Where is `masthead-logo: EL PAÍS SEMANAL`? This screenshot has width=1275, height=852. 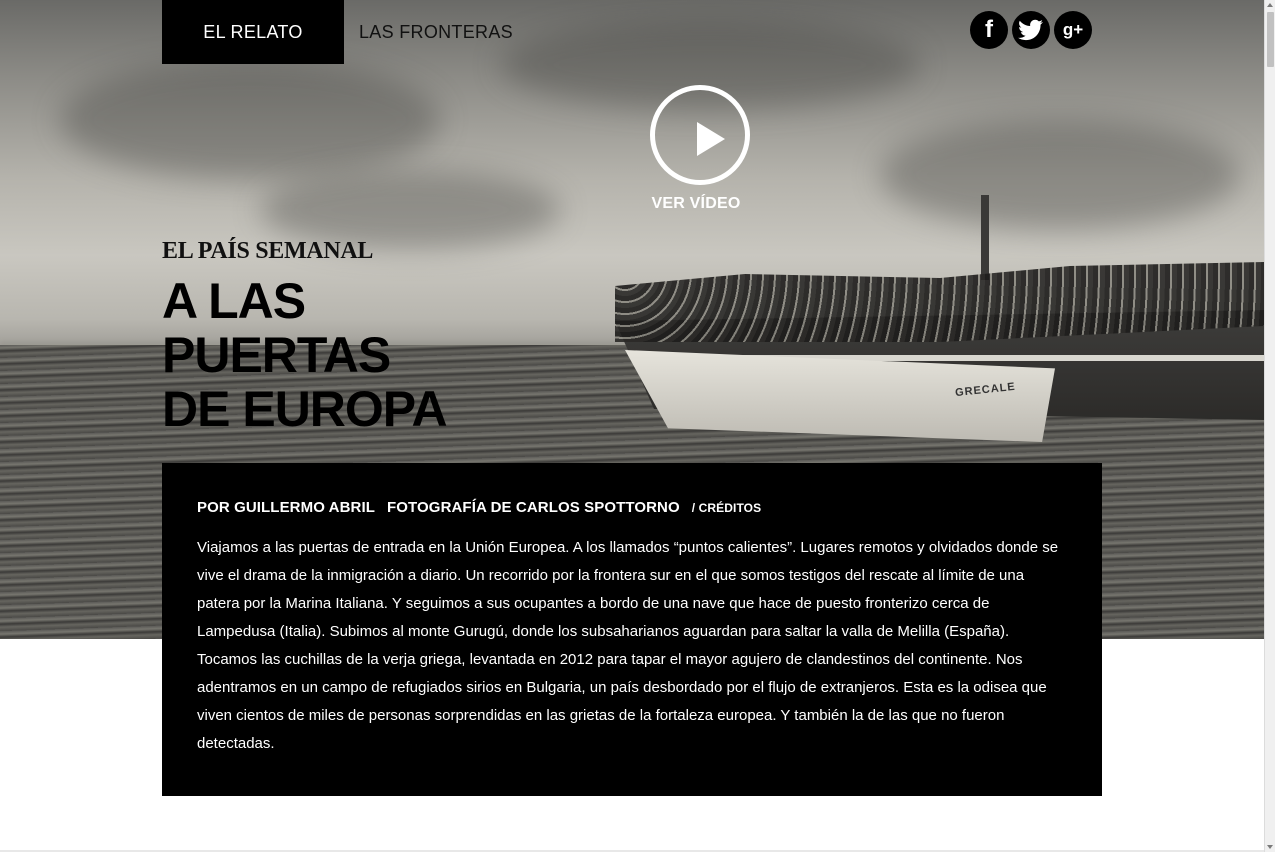
masthead-logo: EL PAÍS SEMANAL is located at coordinates (268, 251).